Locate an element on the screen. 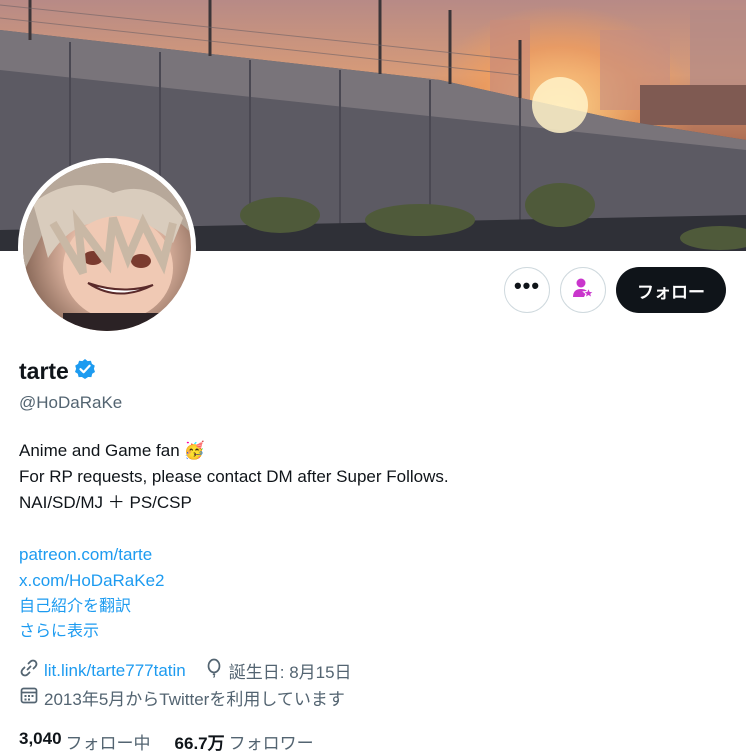  followers-stat: 66.7万 フォロワー is located at coordinates (244, 740).